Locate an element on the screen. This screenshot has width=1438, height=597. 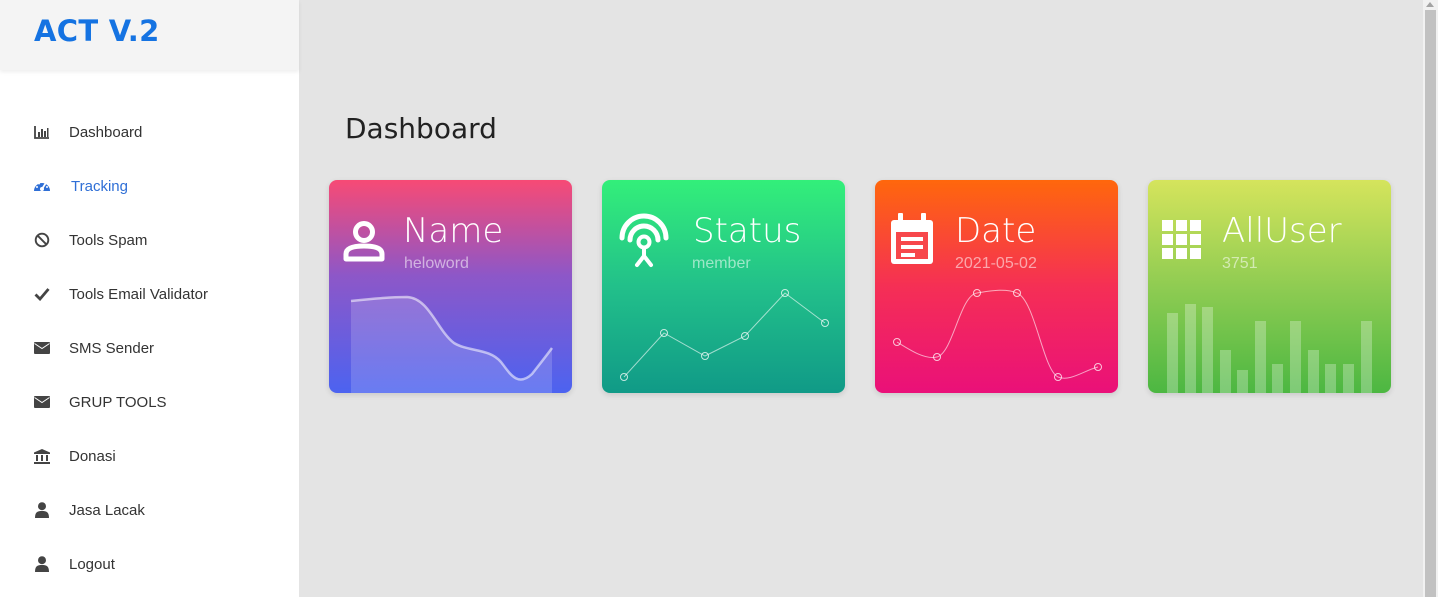
sidebar-item-label: Tracking is located at coordinates (99, 186).